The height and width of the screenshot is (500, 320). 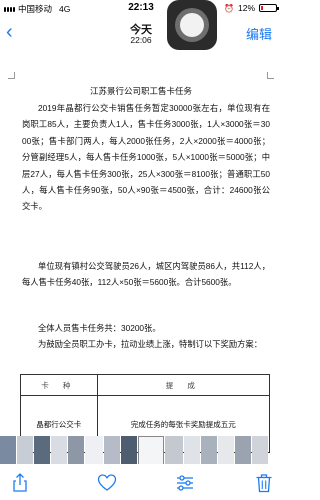 I want to click on nav-subtitle: 22:06, so click(x=141, y=40).